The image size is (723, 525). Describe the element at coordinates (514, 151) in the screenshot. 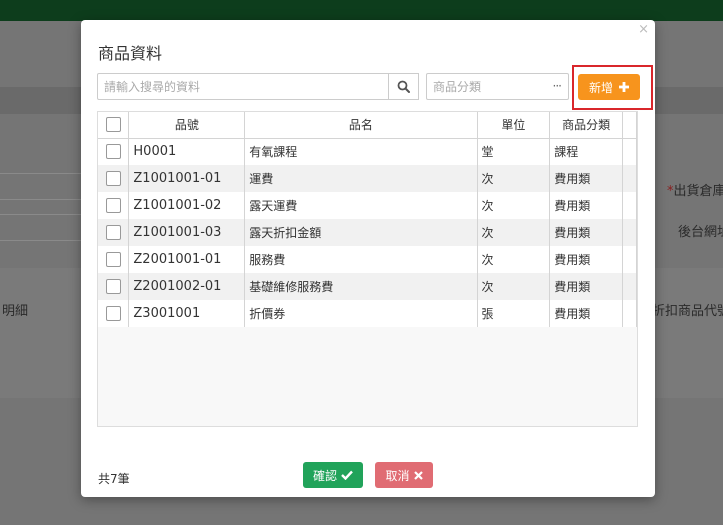

I see `cell-unit: 堂` at that location.